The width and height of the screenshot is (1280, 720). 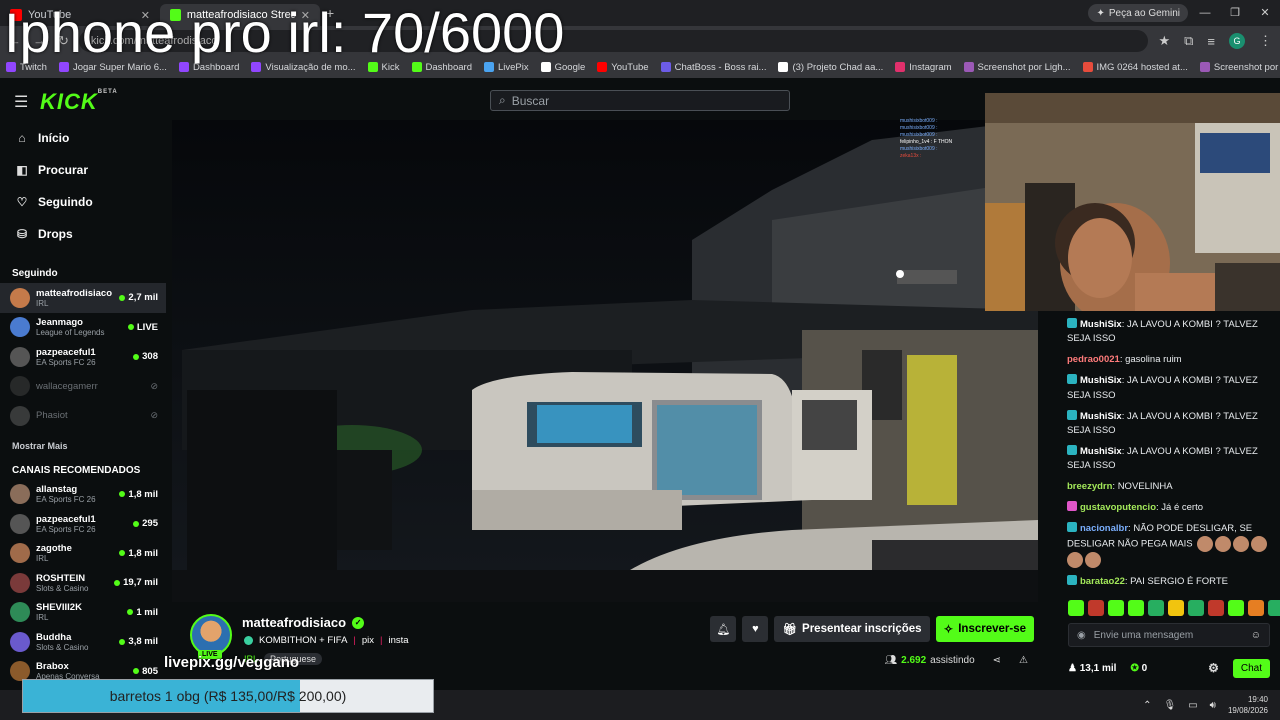 What do you see at coordinates (1089, 486) in the screenshot?
I see `chat-username: breezydrn` at bounding box center [1089, 486].